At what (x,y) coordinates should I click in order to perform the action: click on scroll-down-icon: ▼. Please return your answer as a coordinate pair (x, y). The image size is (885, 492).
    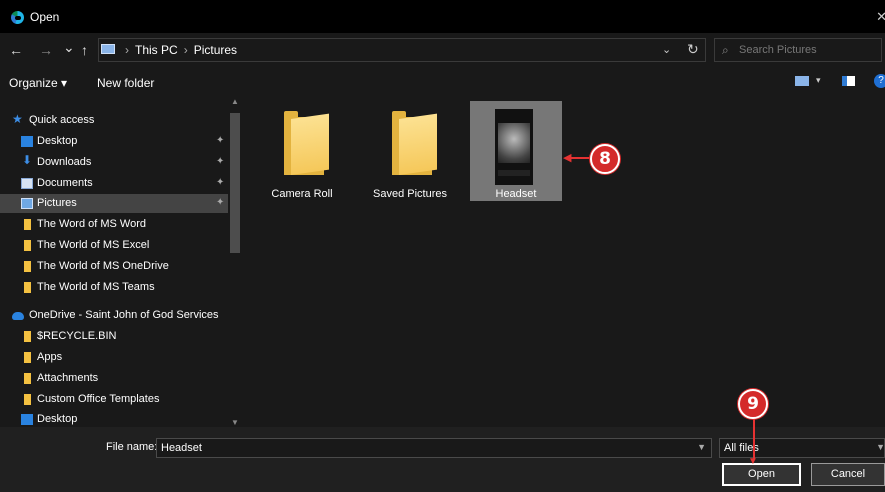
    Looking at the image, I should click on (235, 422).